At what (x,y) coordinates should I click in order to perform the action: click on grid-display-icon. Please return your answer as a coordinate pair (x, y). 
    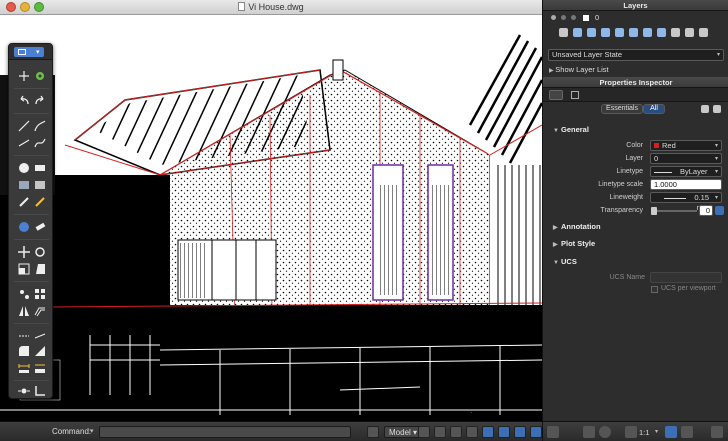
    Looking at the image, I should click on (440, 432).